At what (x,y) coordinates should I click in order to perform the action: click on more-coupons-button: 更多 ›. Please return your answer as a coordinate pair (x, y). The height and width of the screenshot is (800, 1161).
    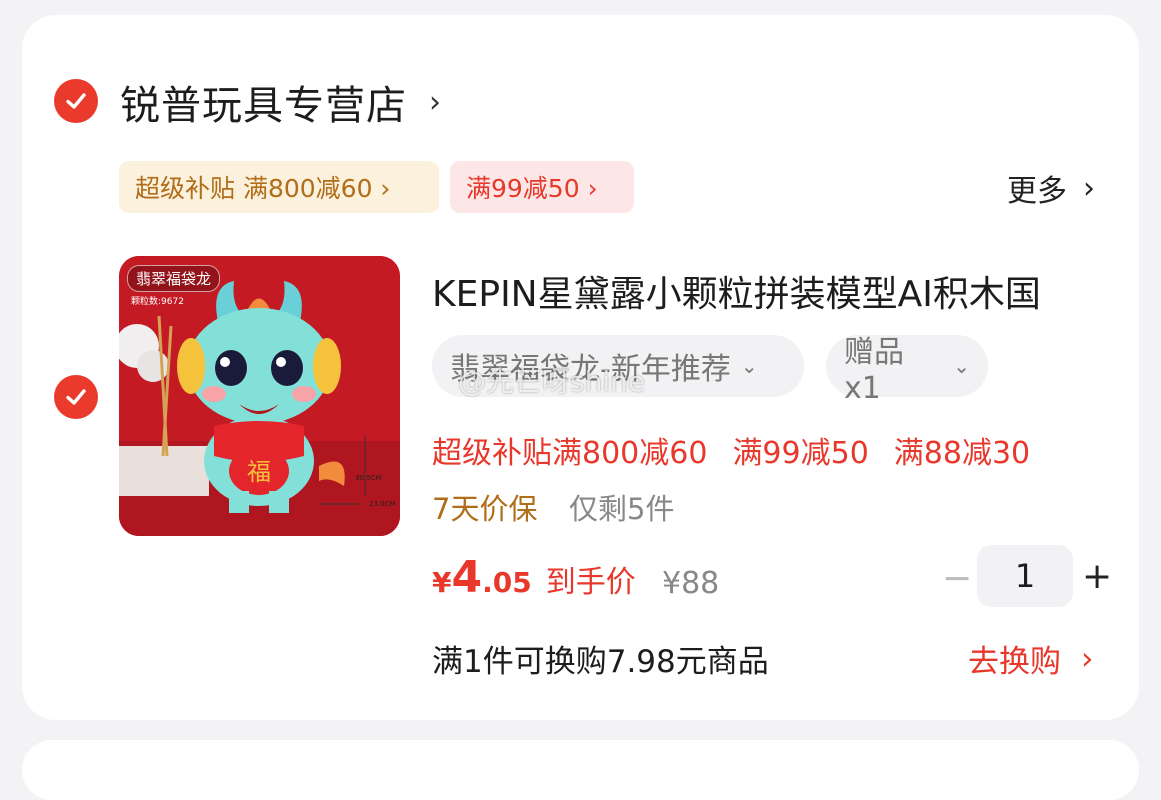
    Looking at the image, I should click on (1051, 188).